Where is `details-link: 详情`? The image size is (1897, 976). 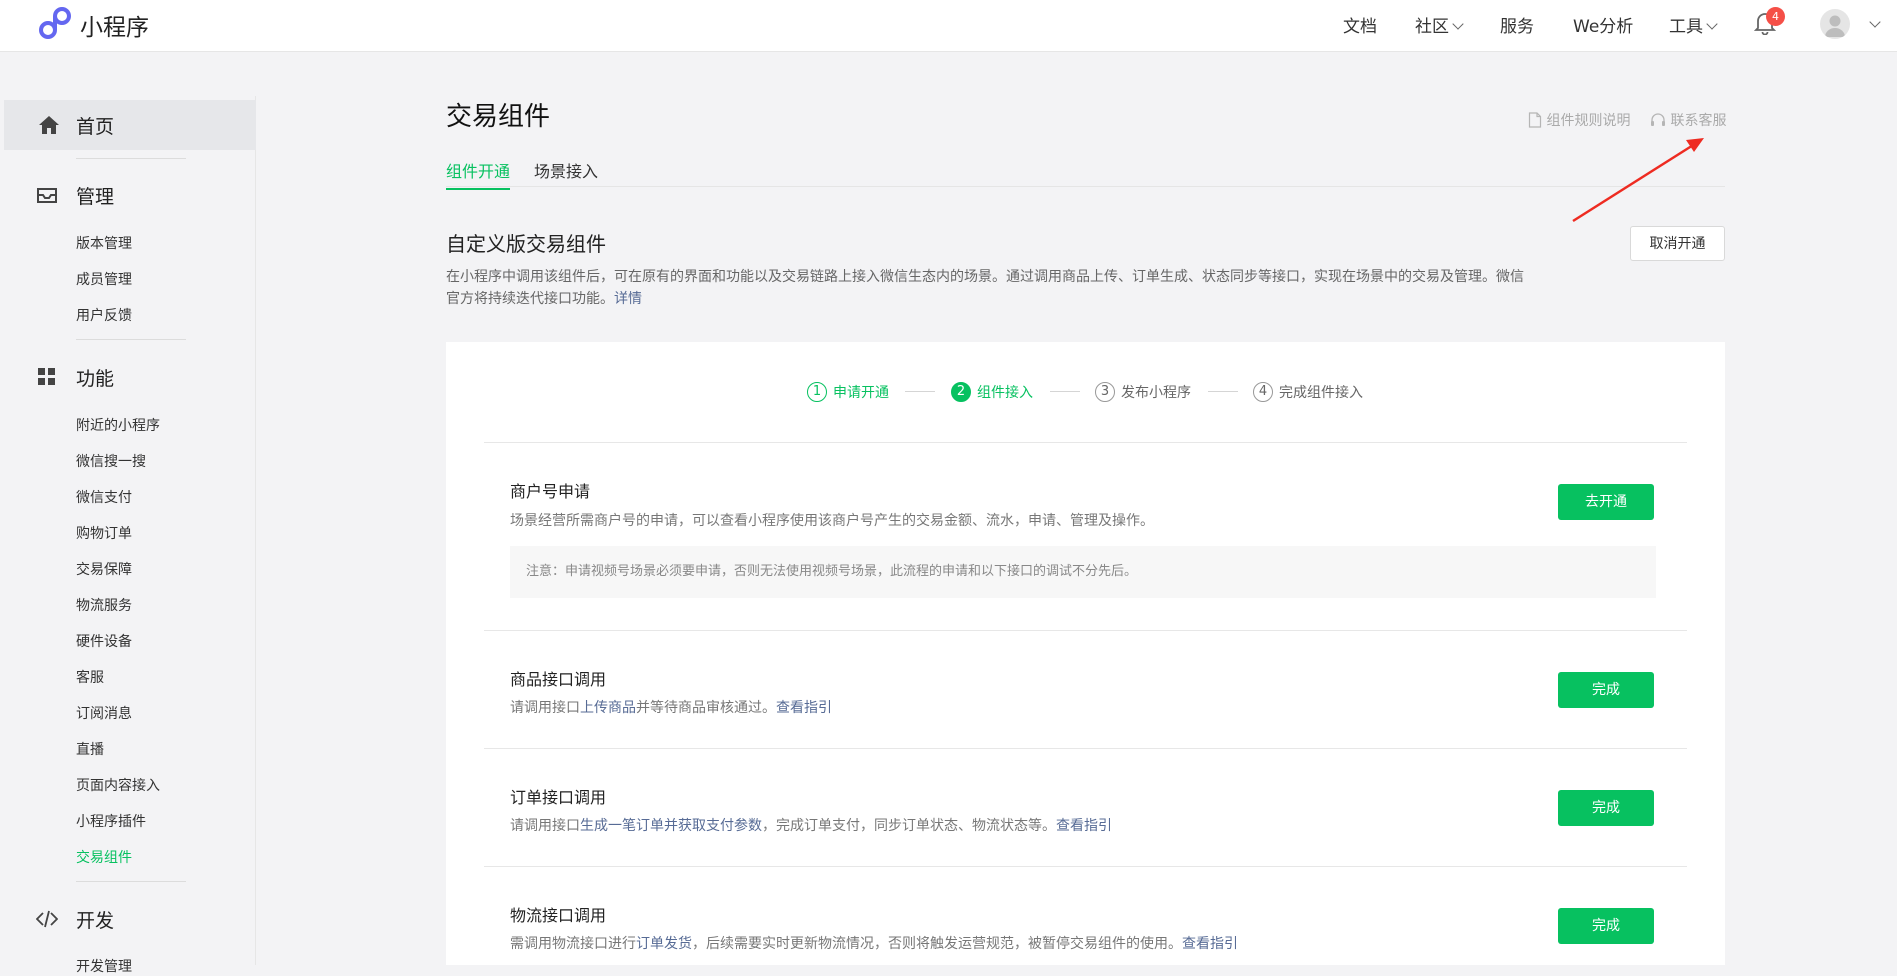
details-link: 详情 is located at coordinates (628, 299).